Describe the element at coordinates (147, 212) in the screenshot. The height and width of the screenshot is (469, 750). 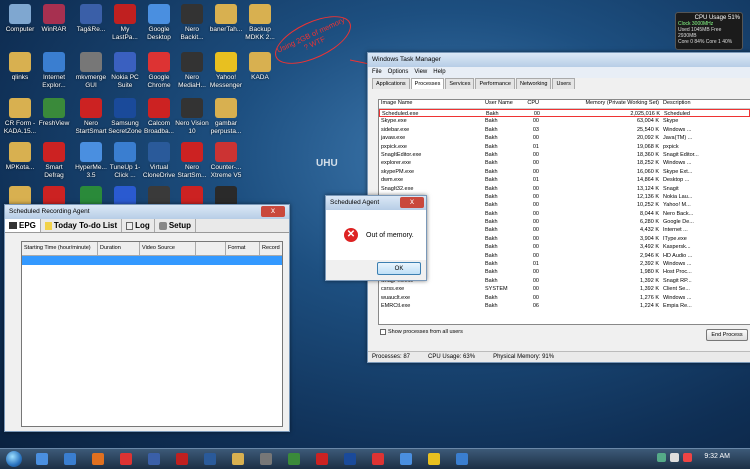
I see `sra-titlebar: Scheduled Recording Agent` at that location.